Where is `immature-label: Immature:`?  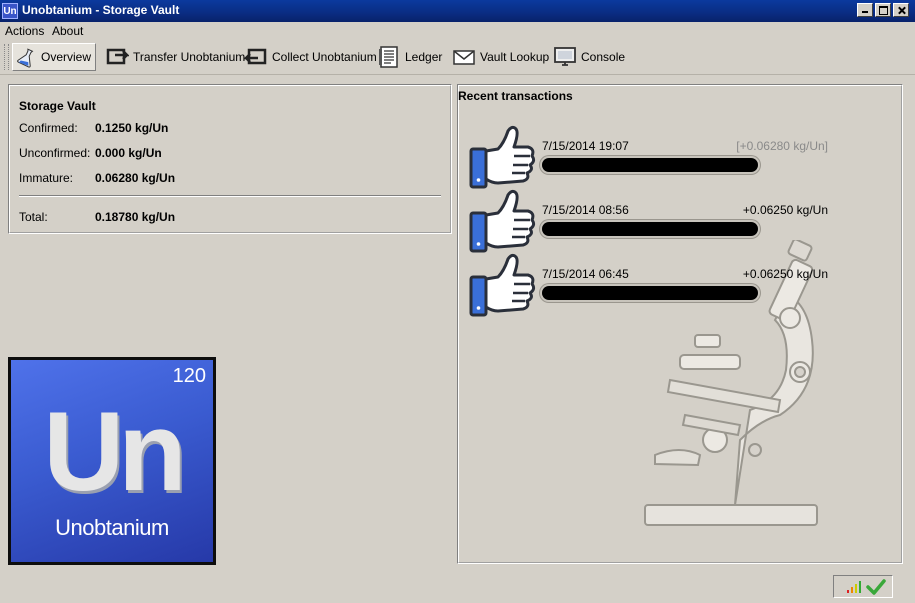 immature-label: Immature: is located at coordinates (46, 178).